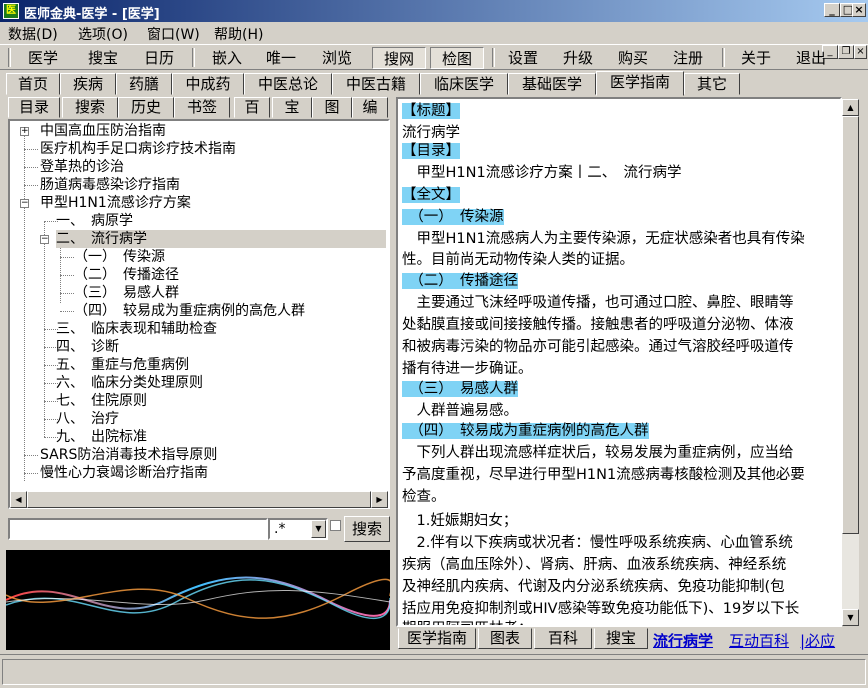 The height and width of the screenshot is (688, 868). What do you see at coordinates (87, 419) in the screenshot?
I see `tree-item: 八、 治疗` at bounding box center [87, 419].